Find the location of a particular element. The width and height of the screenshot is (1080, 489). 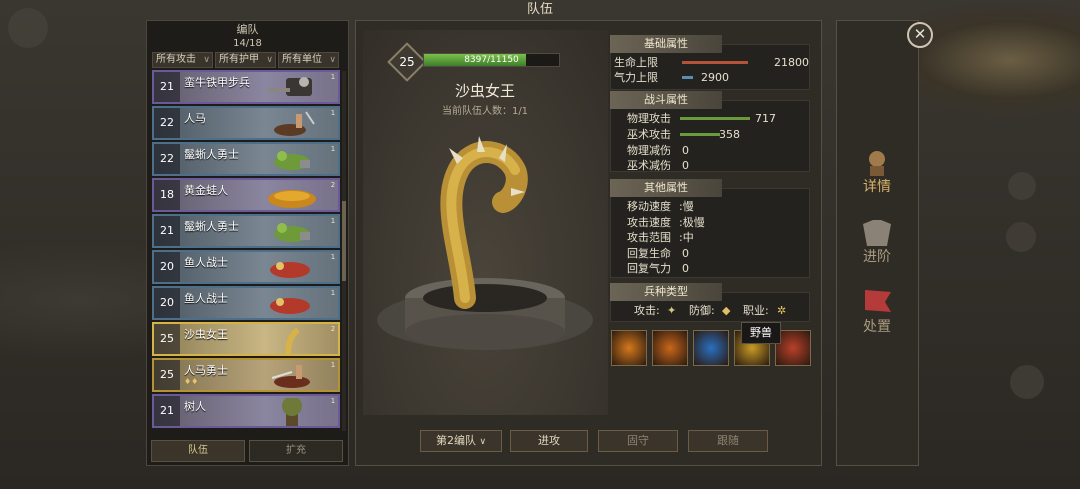

armor-icon is located at coordinates (877, 233).